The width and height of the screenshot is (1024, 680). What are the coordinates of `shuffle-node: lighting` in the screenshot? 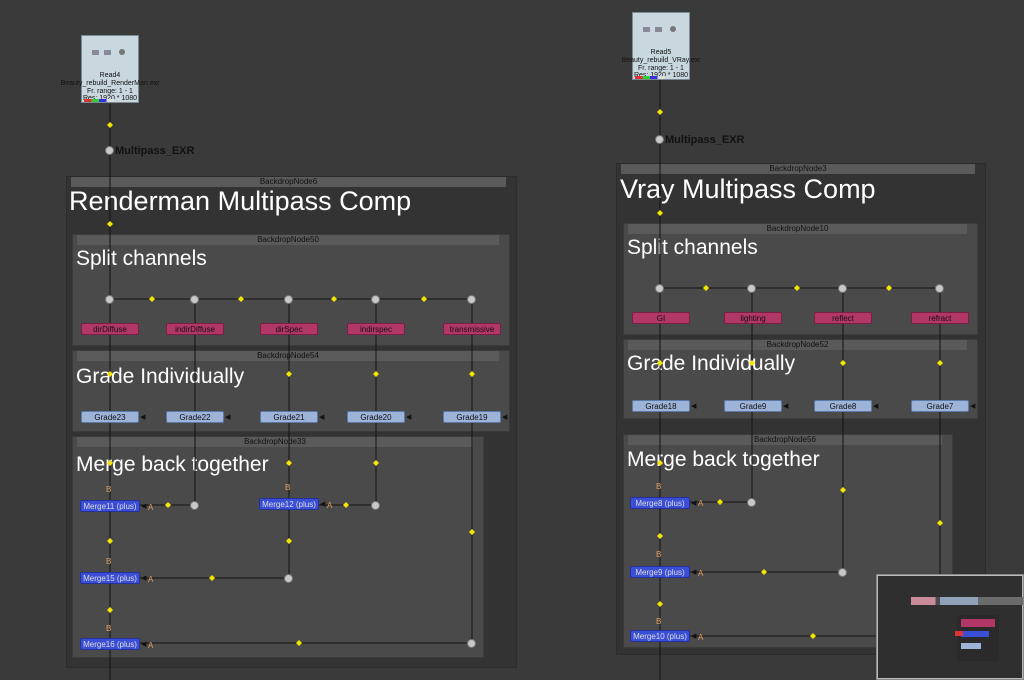 It's located at (753, 318).